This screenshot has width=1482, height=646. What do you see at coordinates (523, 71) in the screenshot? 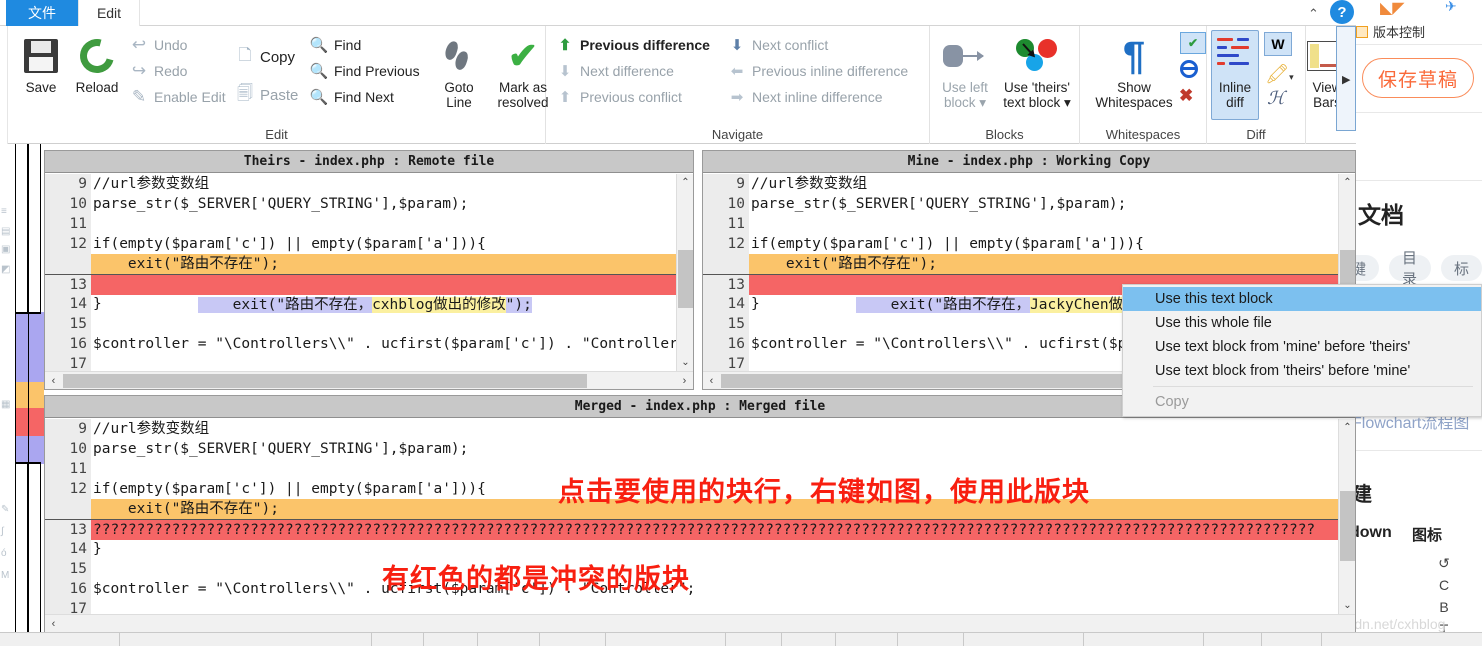
I see `mark-as-resolved-button: ✔ Mark as resolved` at bounding box center [523, 71].